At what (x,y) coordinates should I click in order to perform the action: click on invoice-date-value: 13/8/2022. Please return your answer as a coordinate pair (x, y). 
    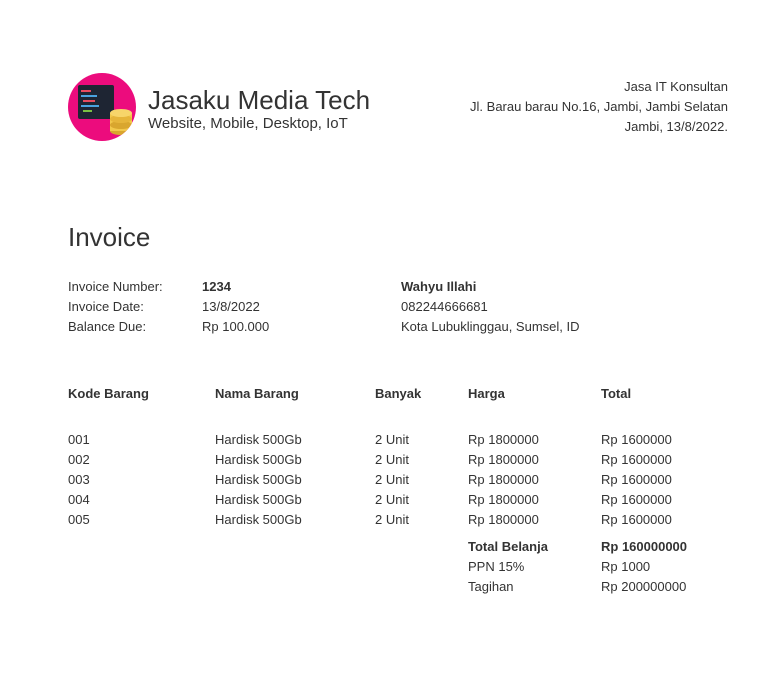
    Looking at the image, I should click on (231, 306).